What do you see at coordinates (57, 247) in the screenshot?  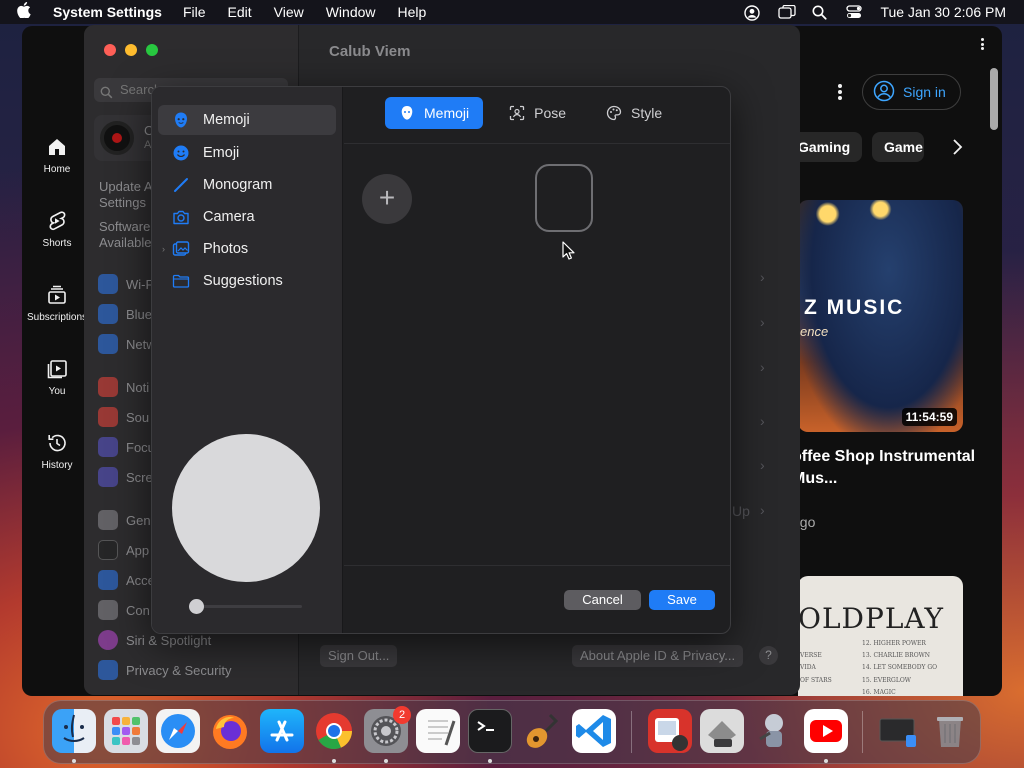 I see `nav-shorts: Shorts` at bounding box center [57, 247].